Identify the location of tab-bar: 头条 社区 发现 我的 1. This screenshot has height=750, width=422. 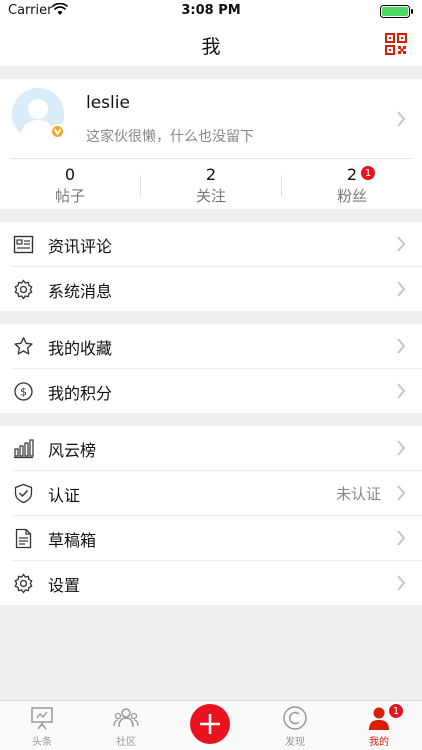
(211, 725).